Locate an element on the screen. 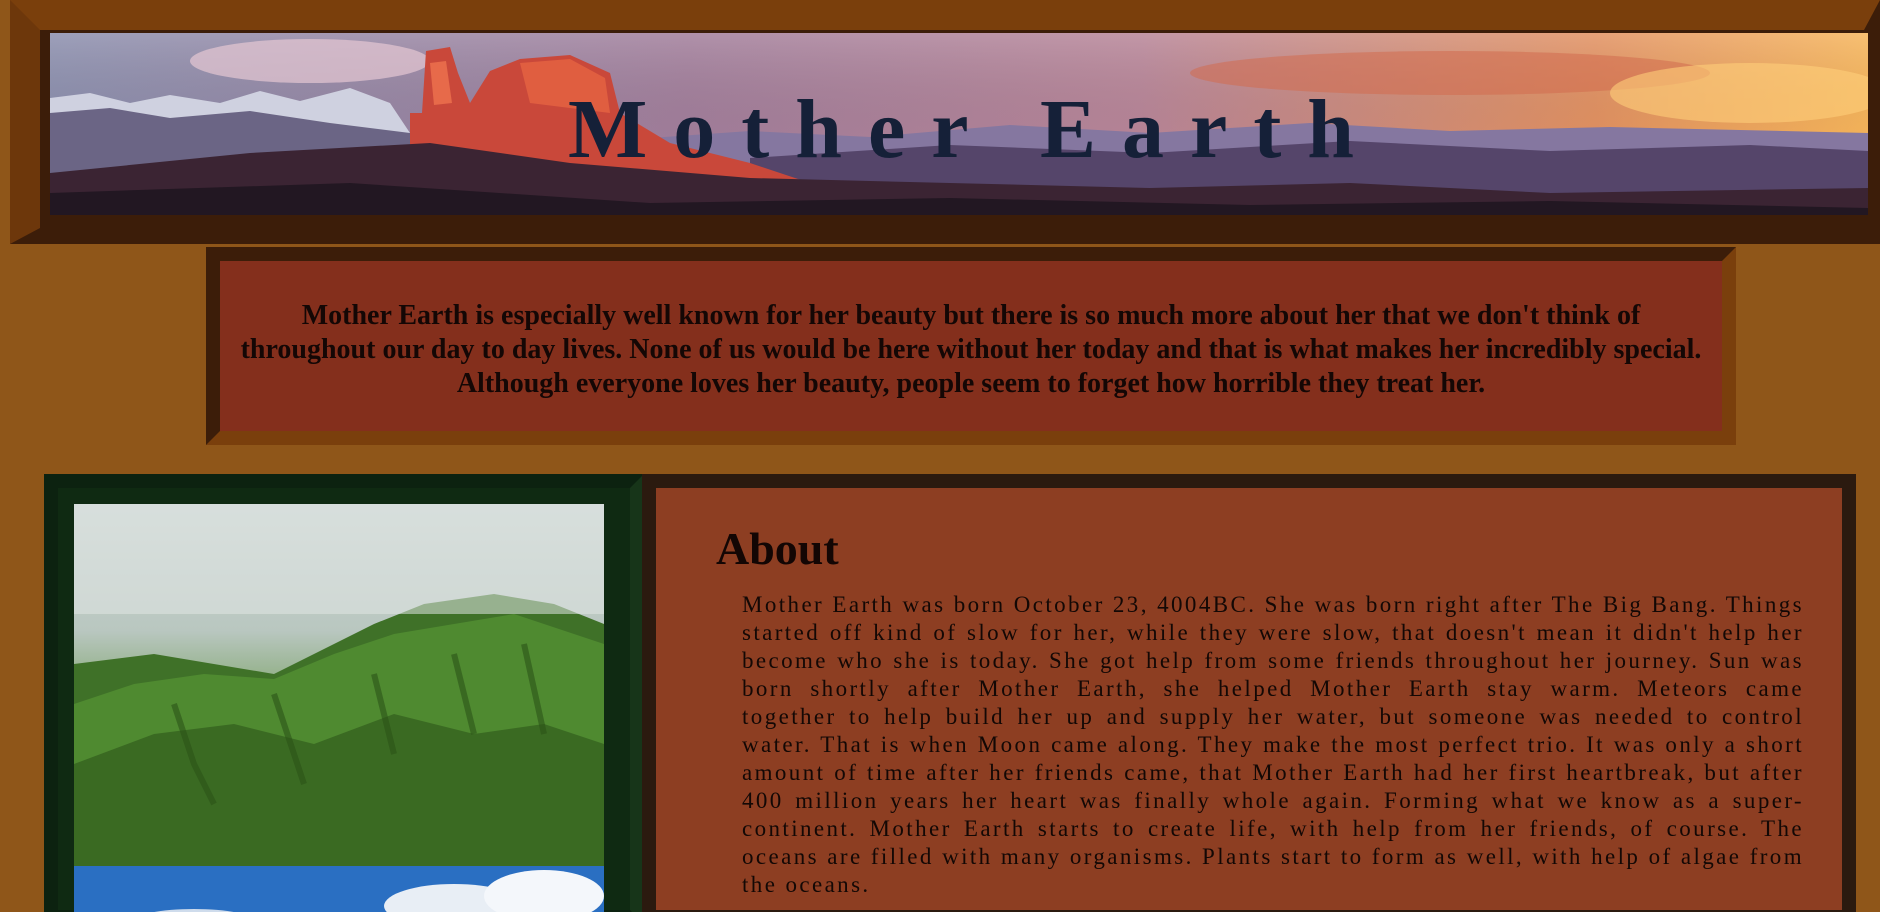 This screenshot has height=912, width=1880. about-heading: About is located at coordinates (777, 548).